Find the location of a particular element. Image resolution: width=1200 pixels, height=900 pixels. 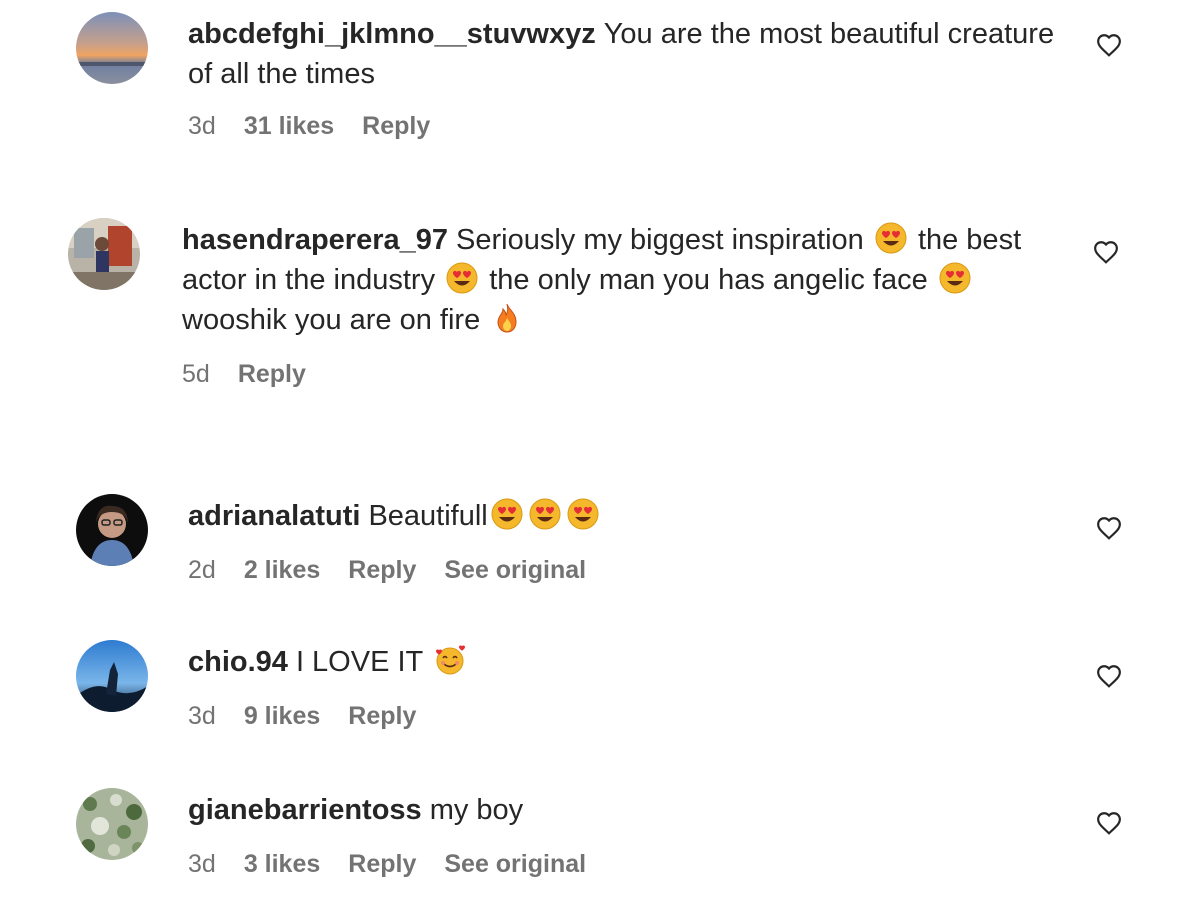

comment-meta: 3d 9 likes Reply is located at coordinates (302, 716).